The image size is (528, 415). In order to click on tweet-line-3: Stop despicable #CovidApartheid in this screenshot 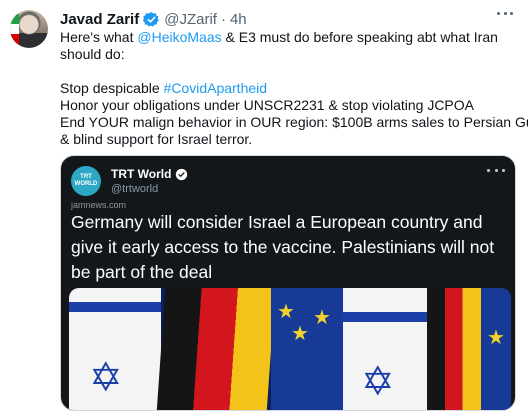, I will do `click(164, 88)`.